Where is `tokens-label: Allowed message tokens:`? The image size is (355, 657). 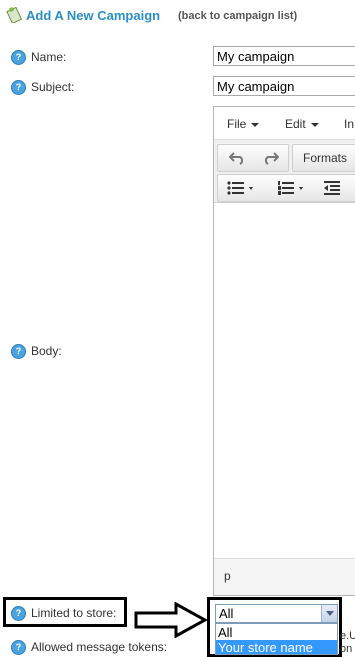
tokens-label: Allowed message tokens: is located at coordinates (99, 647).